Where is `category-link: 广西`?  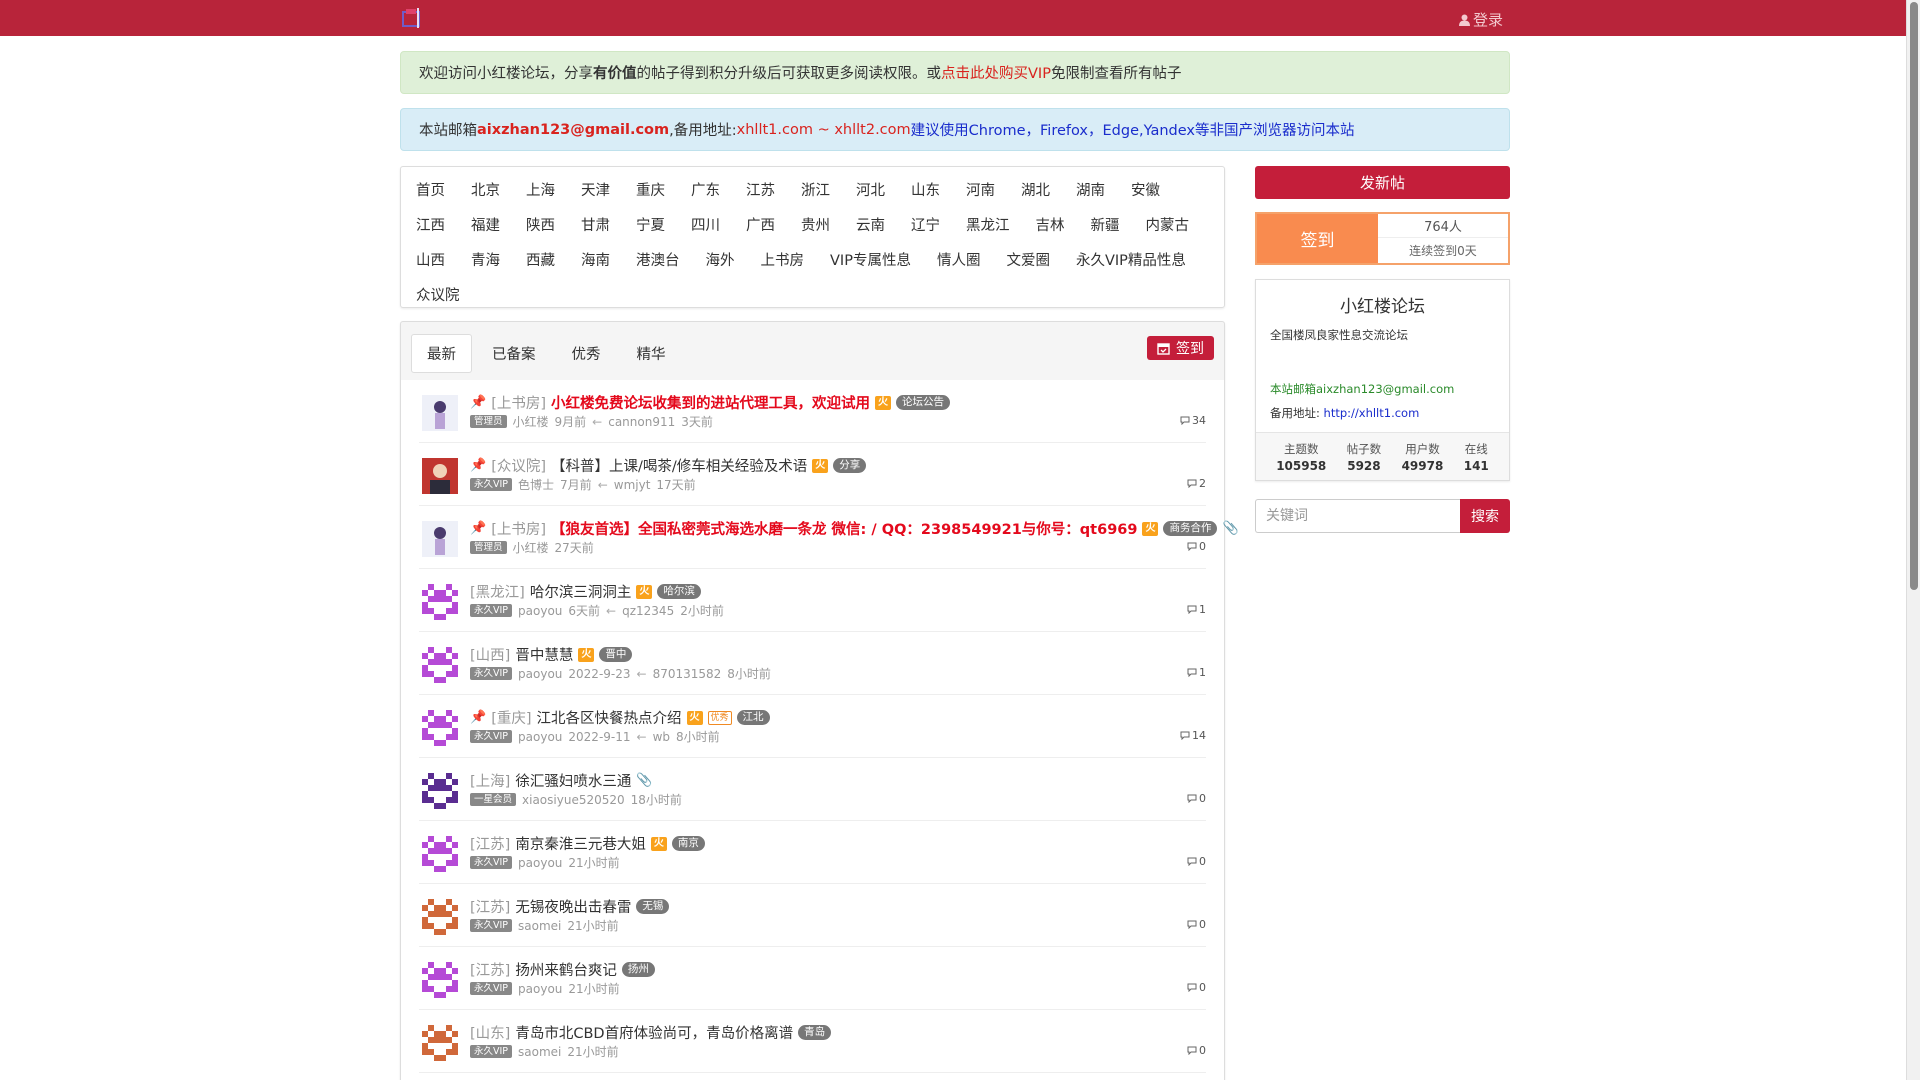
category-link: 广西 is located at coordinates (760, 224).